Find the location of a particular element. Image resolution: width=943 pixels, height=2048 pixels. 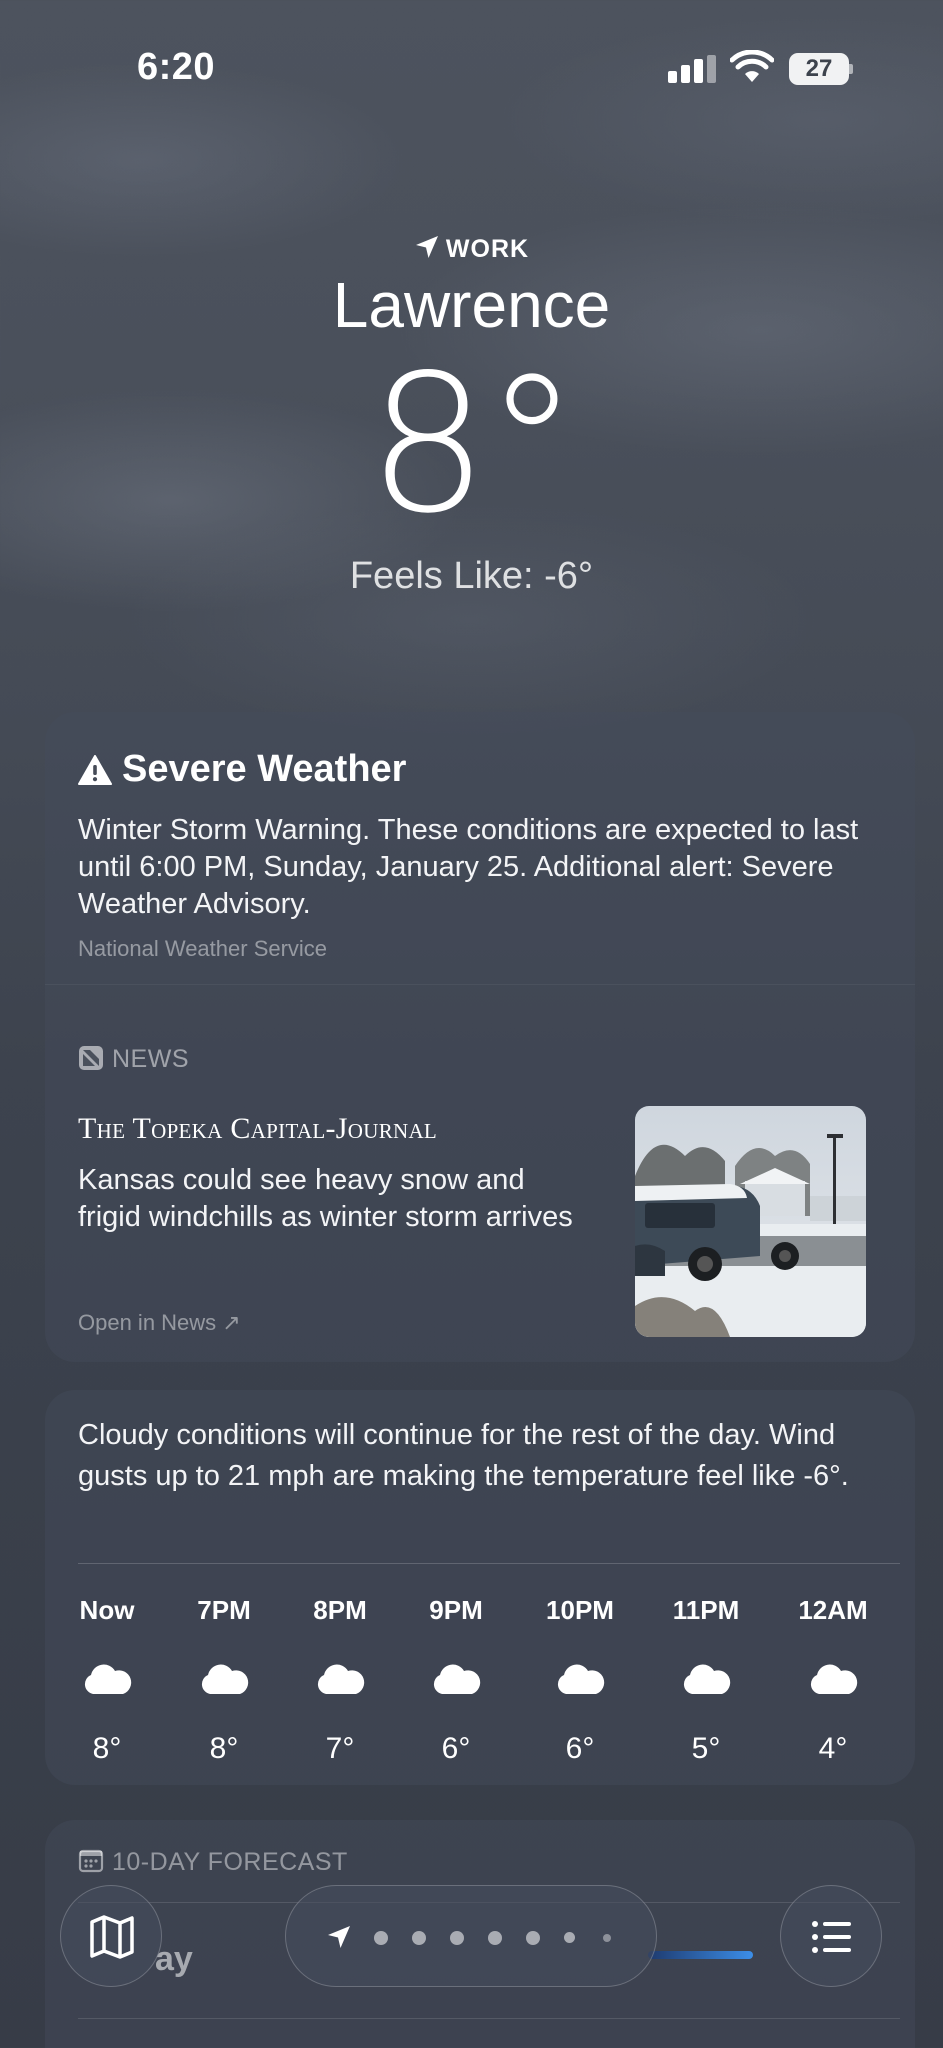

hour-item: Now 8° is located at coordinates (107, 1679).